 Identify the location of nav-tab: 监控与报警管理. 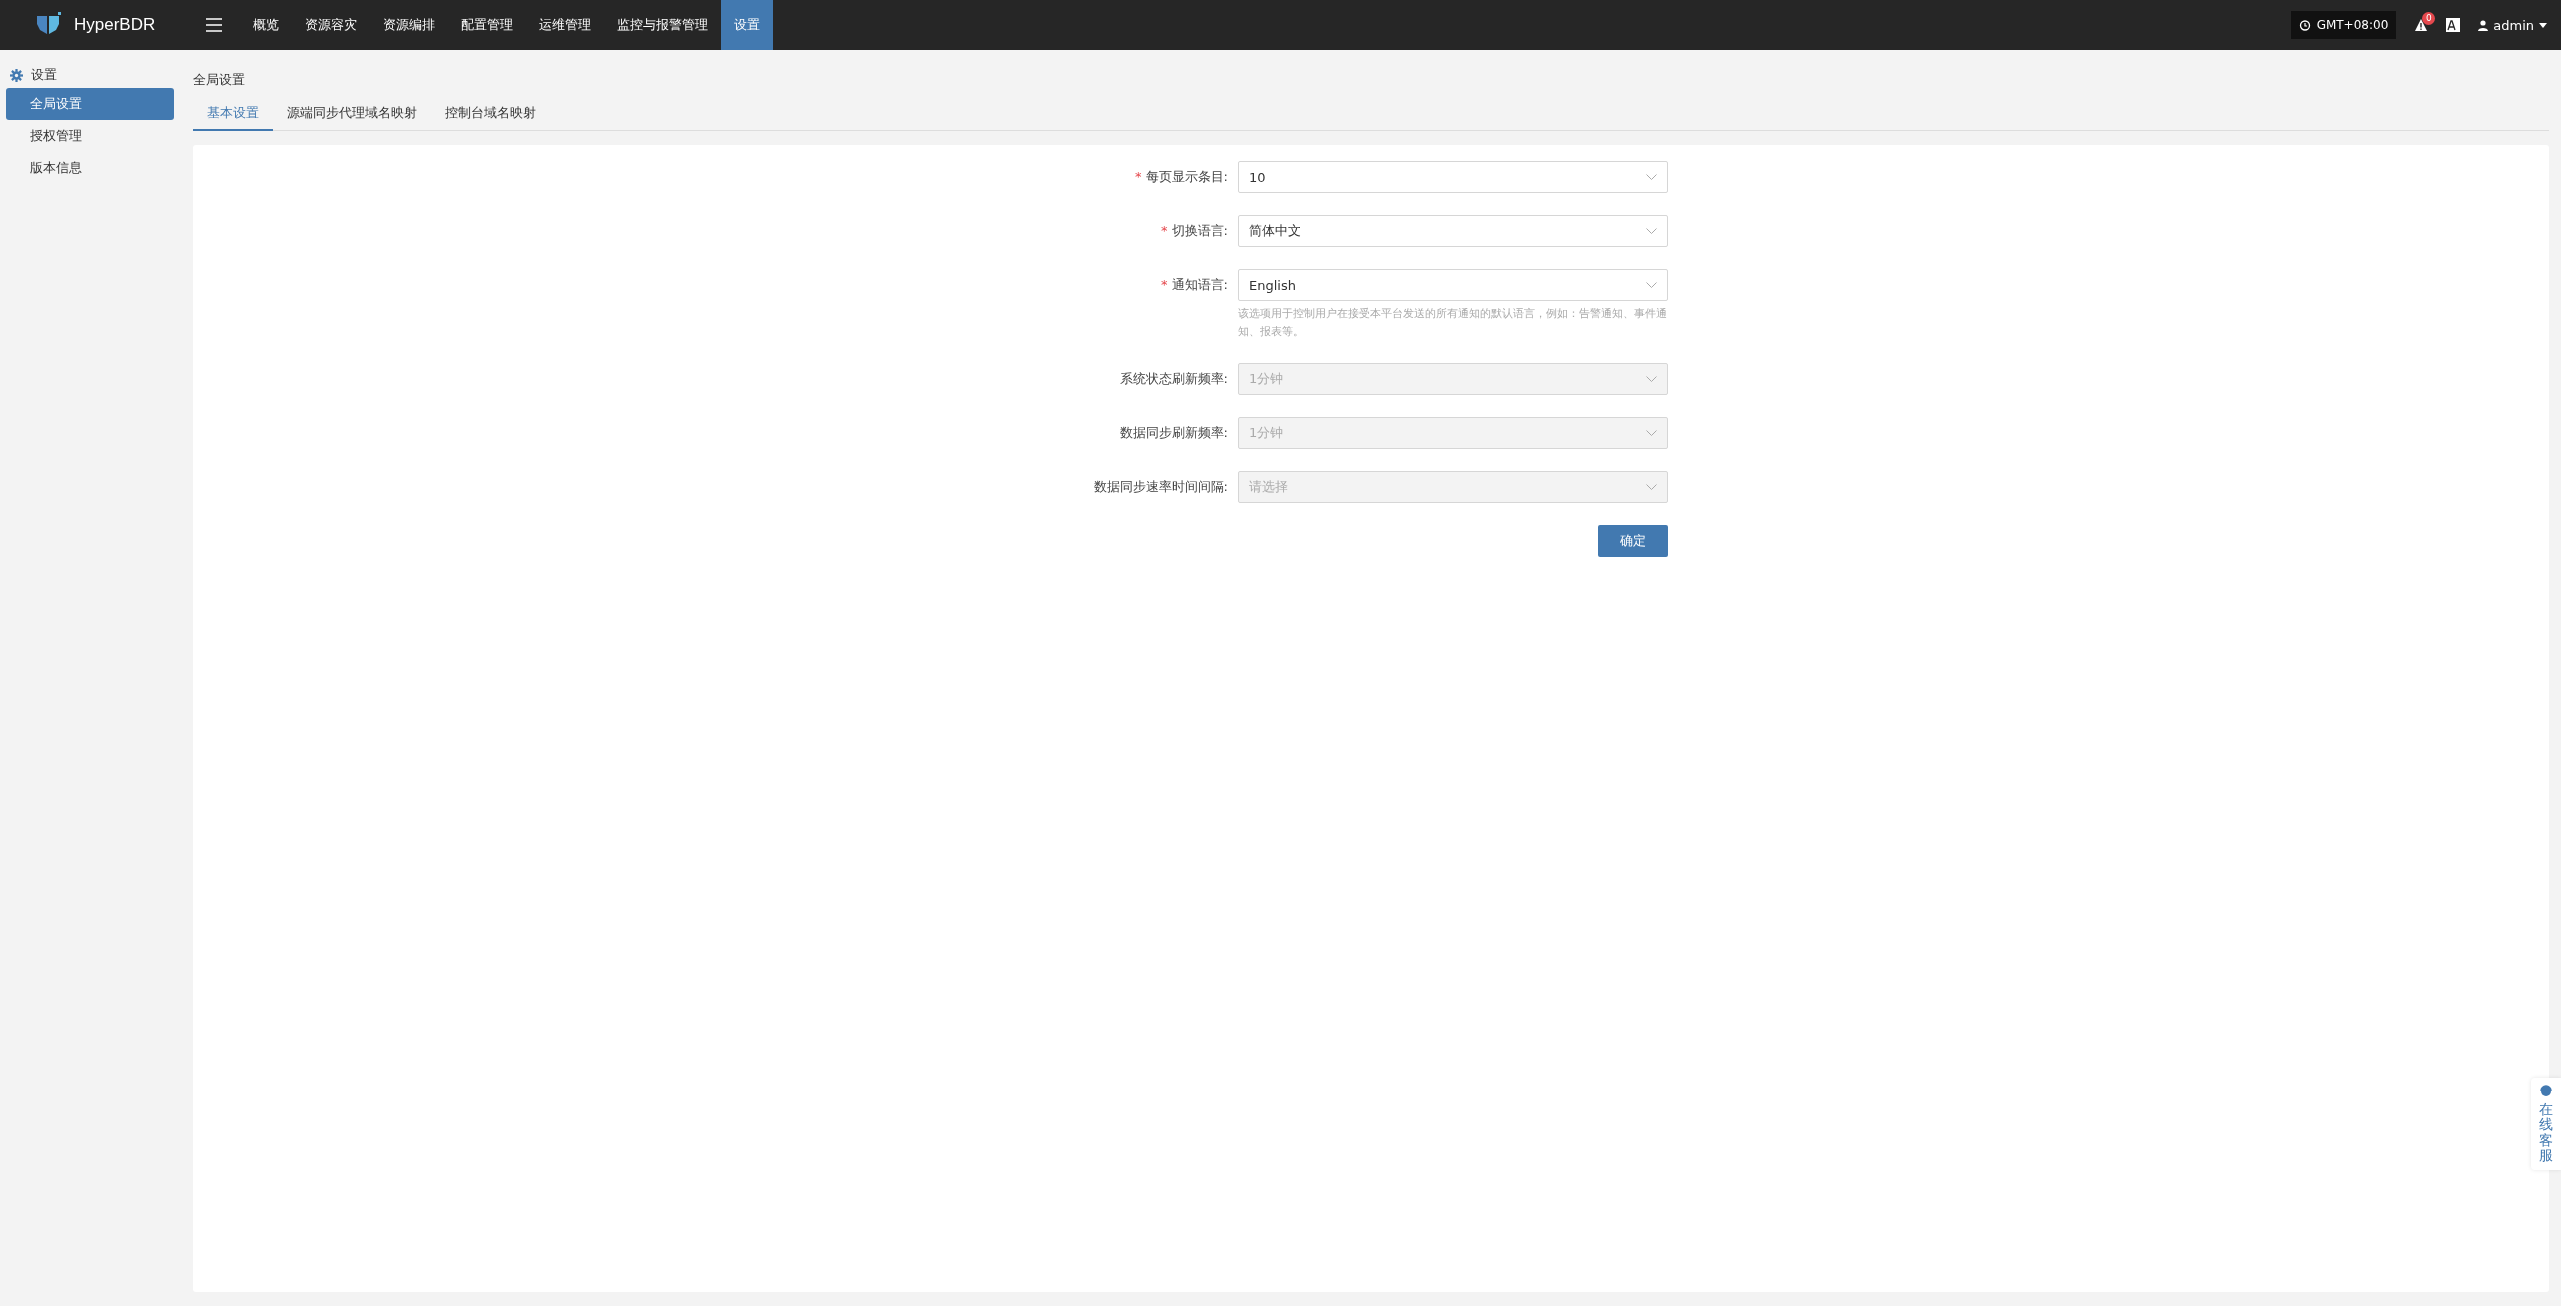
(662, 25).